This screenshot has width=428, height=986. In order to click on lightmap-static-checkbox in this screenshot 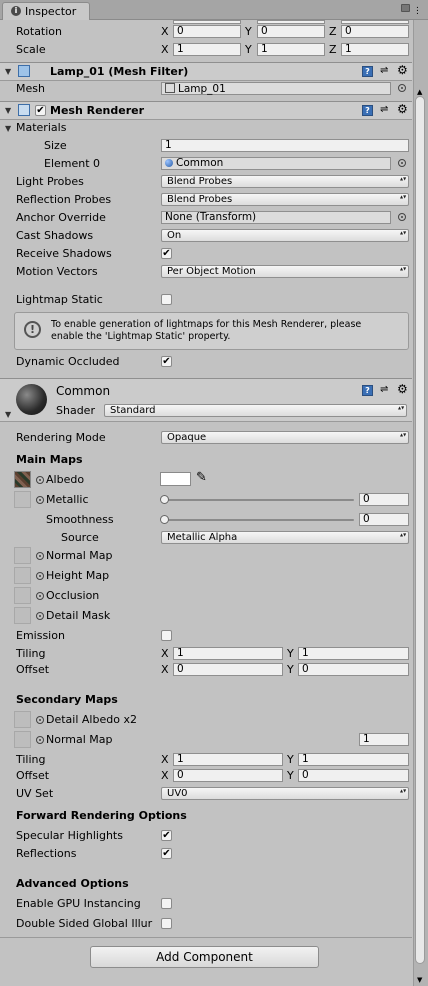, I will do `click(166, 299)`.